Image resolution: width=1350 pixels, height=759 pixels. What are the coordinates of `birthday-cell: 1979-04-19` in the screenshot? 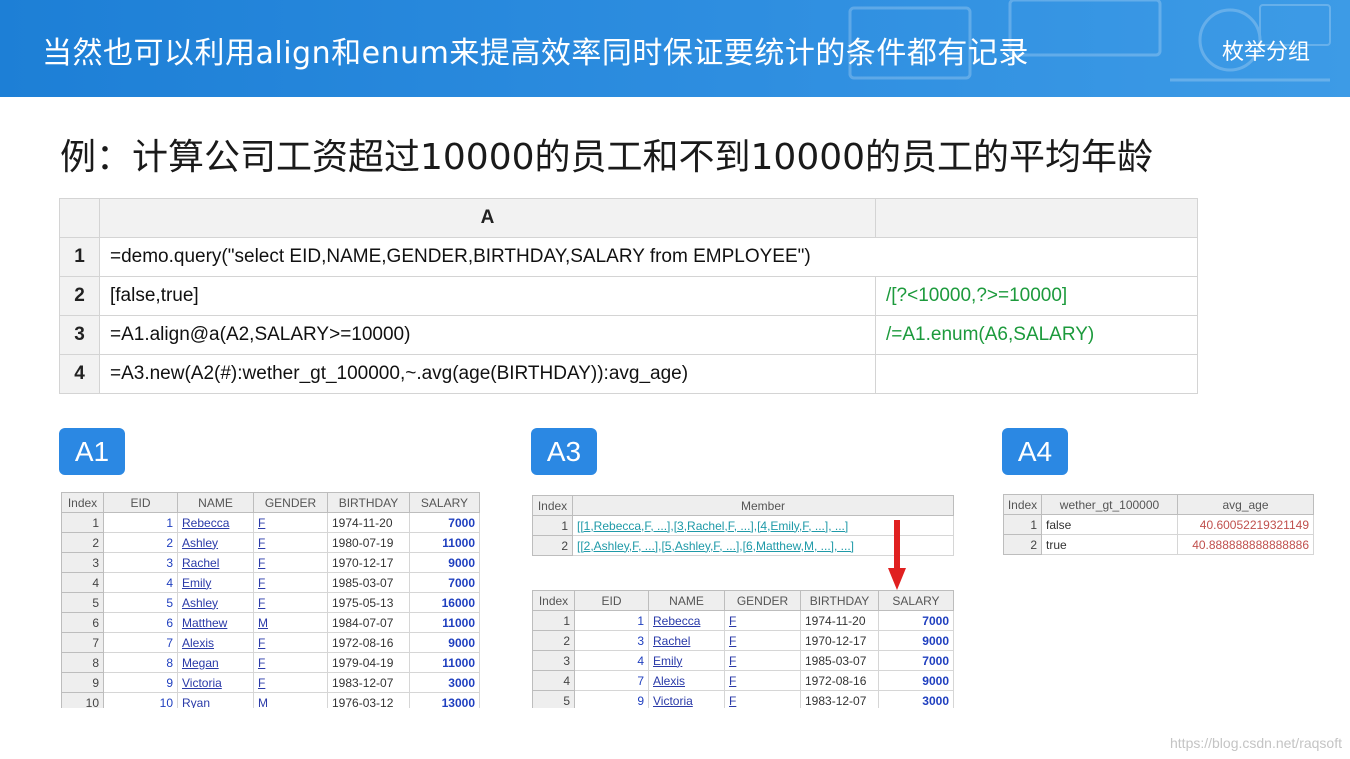 It's located at (368, 662).